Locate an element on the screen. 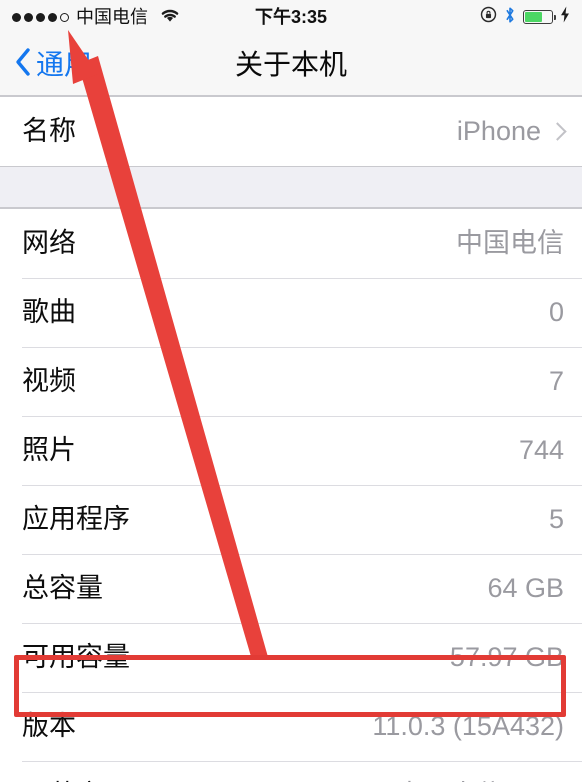 The image size is (582, 782). row-label: 网络 is located at coordinates (49, 243).